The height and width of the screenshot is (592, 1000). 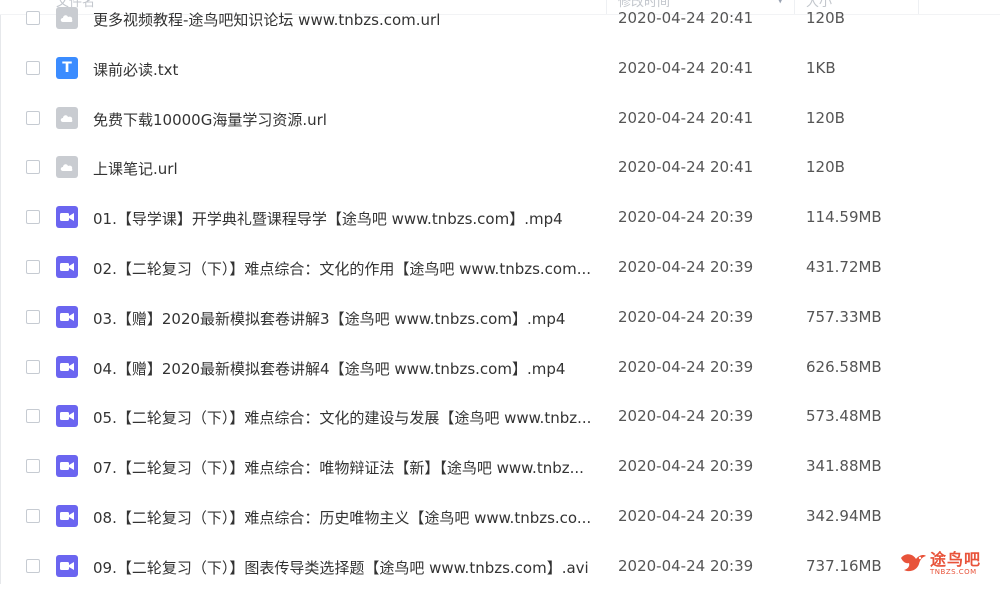 I want to click on file-size: 737.16MB, so click(x=844, y=565).